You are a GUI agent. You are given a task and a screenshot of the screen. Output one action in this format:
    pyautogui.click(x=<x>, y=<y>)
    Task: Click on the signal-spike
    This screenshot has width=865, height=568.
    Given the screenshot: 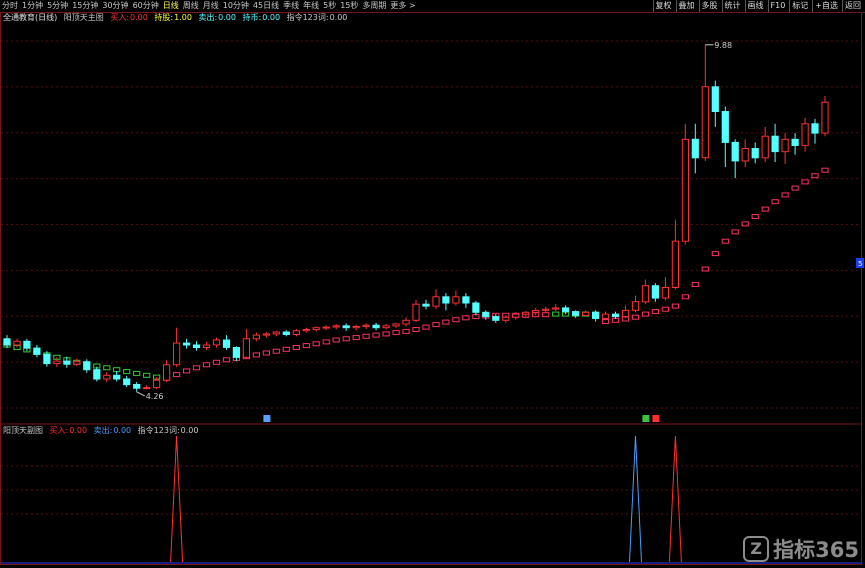 What is the action you would take?
    pyautogui.click(x=675, y=499)
    